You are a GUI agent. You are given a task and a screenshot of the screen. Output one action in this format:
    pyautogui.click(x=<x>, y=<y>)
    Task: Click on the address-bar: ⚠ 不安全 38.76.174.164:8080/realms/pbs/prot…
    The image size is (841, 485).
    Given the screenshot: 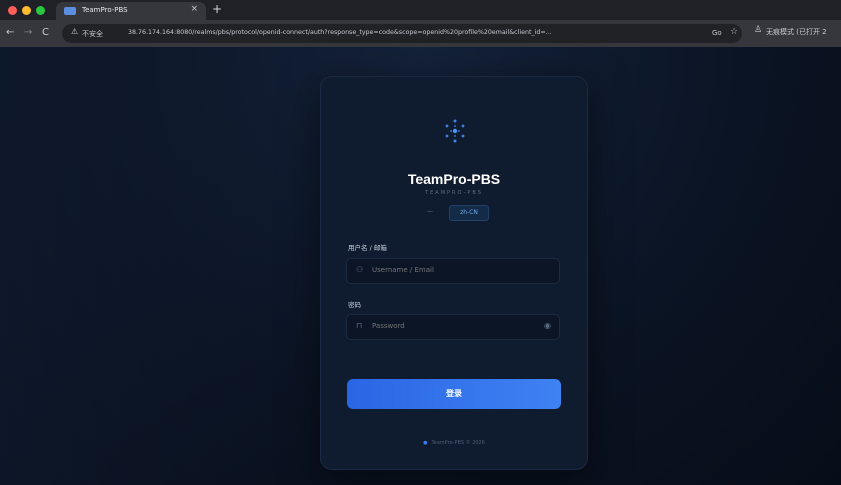 What is the action you would take?
    pyautogui.click(x=402, y=33)
    